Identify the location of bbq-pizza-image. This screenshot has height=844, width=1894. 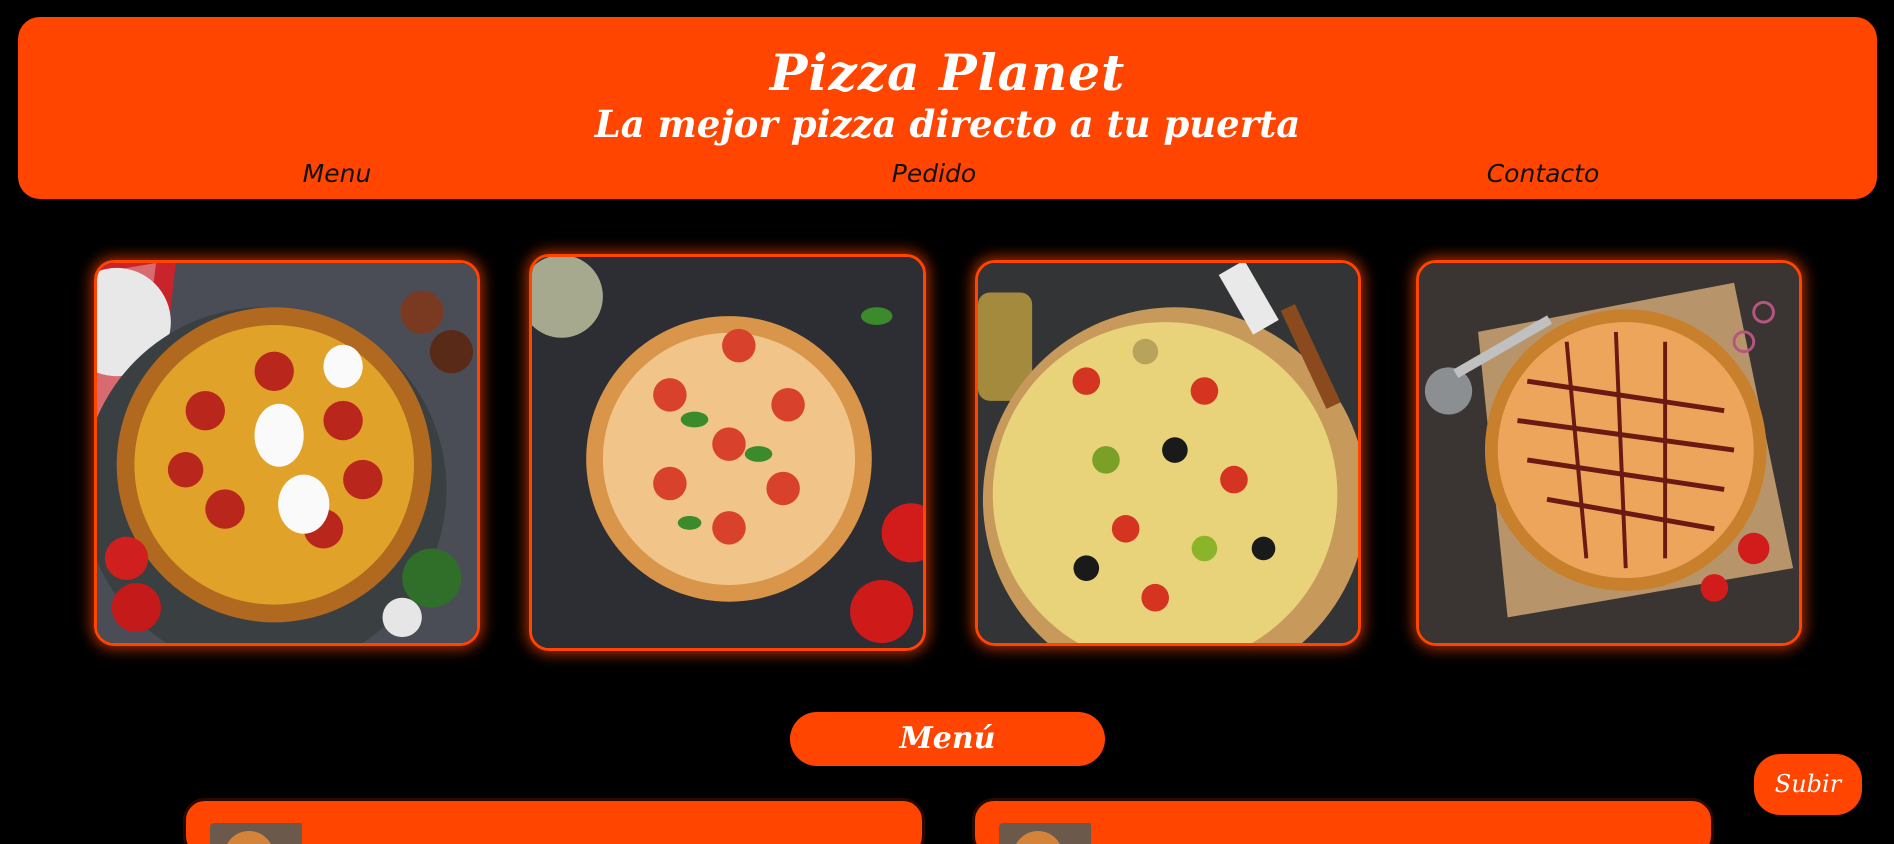
(1609, 453).